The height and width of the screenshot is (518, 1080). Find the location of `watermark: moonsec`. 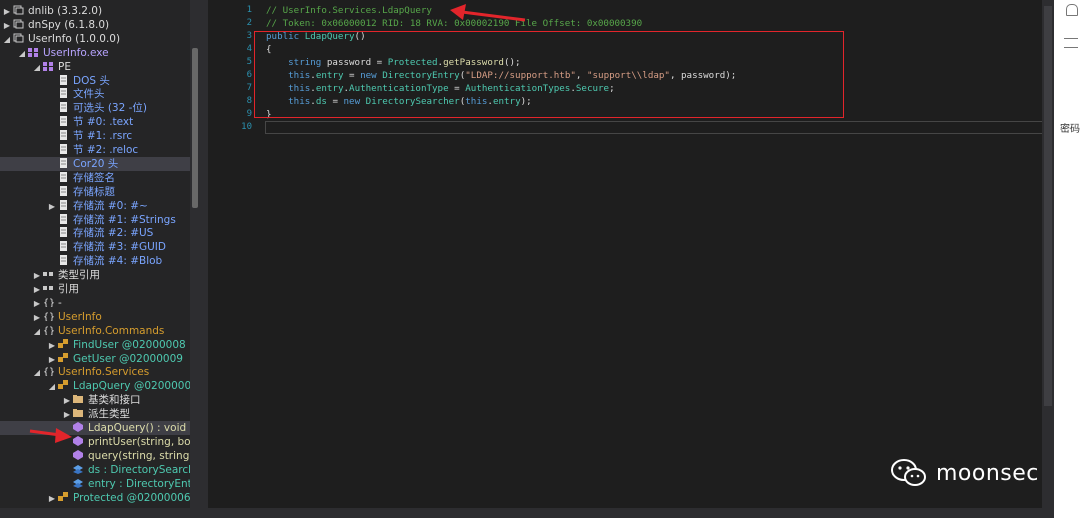

watermark: moonsec is located at coordinates (964, 473).